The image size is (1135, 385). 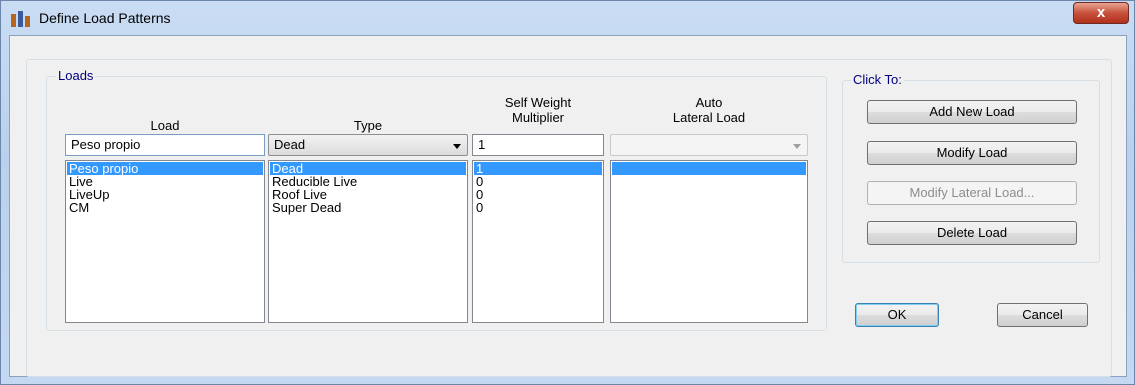 What do you see at coordinates (165, 241) in the screenshot?
I see `load-name-list: Peso propio Live LiveUp CM` at bounding box center [165, 241].